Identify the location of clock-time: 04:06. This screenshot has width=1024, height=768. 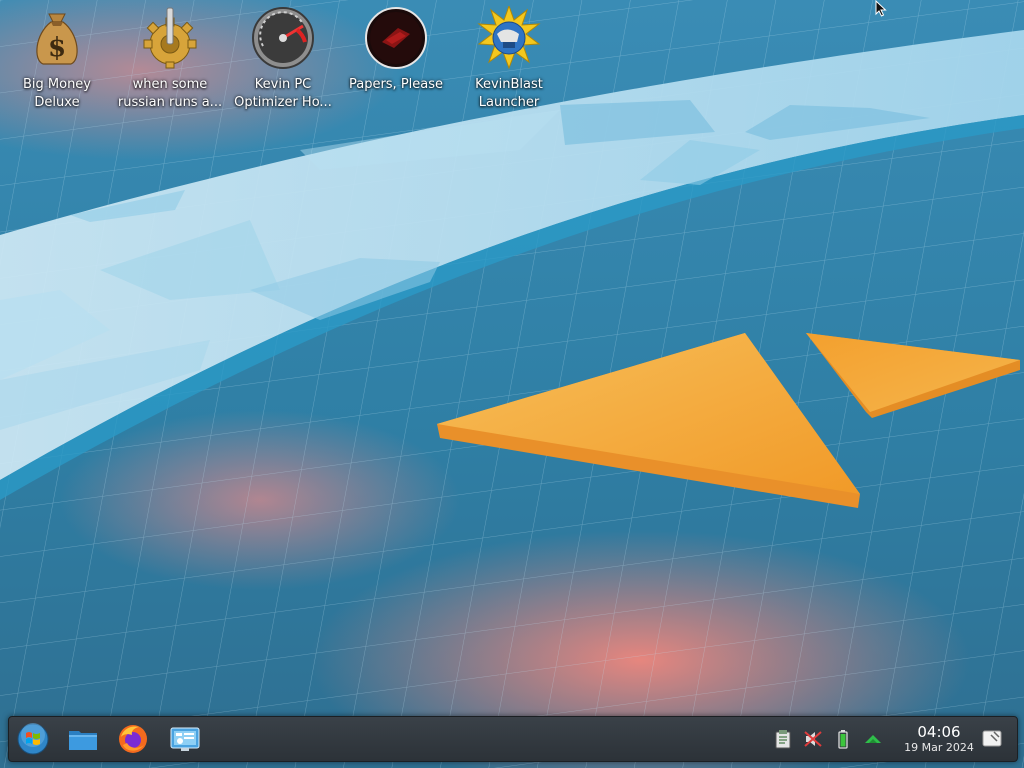
(939, 732).